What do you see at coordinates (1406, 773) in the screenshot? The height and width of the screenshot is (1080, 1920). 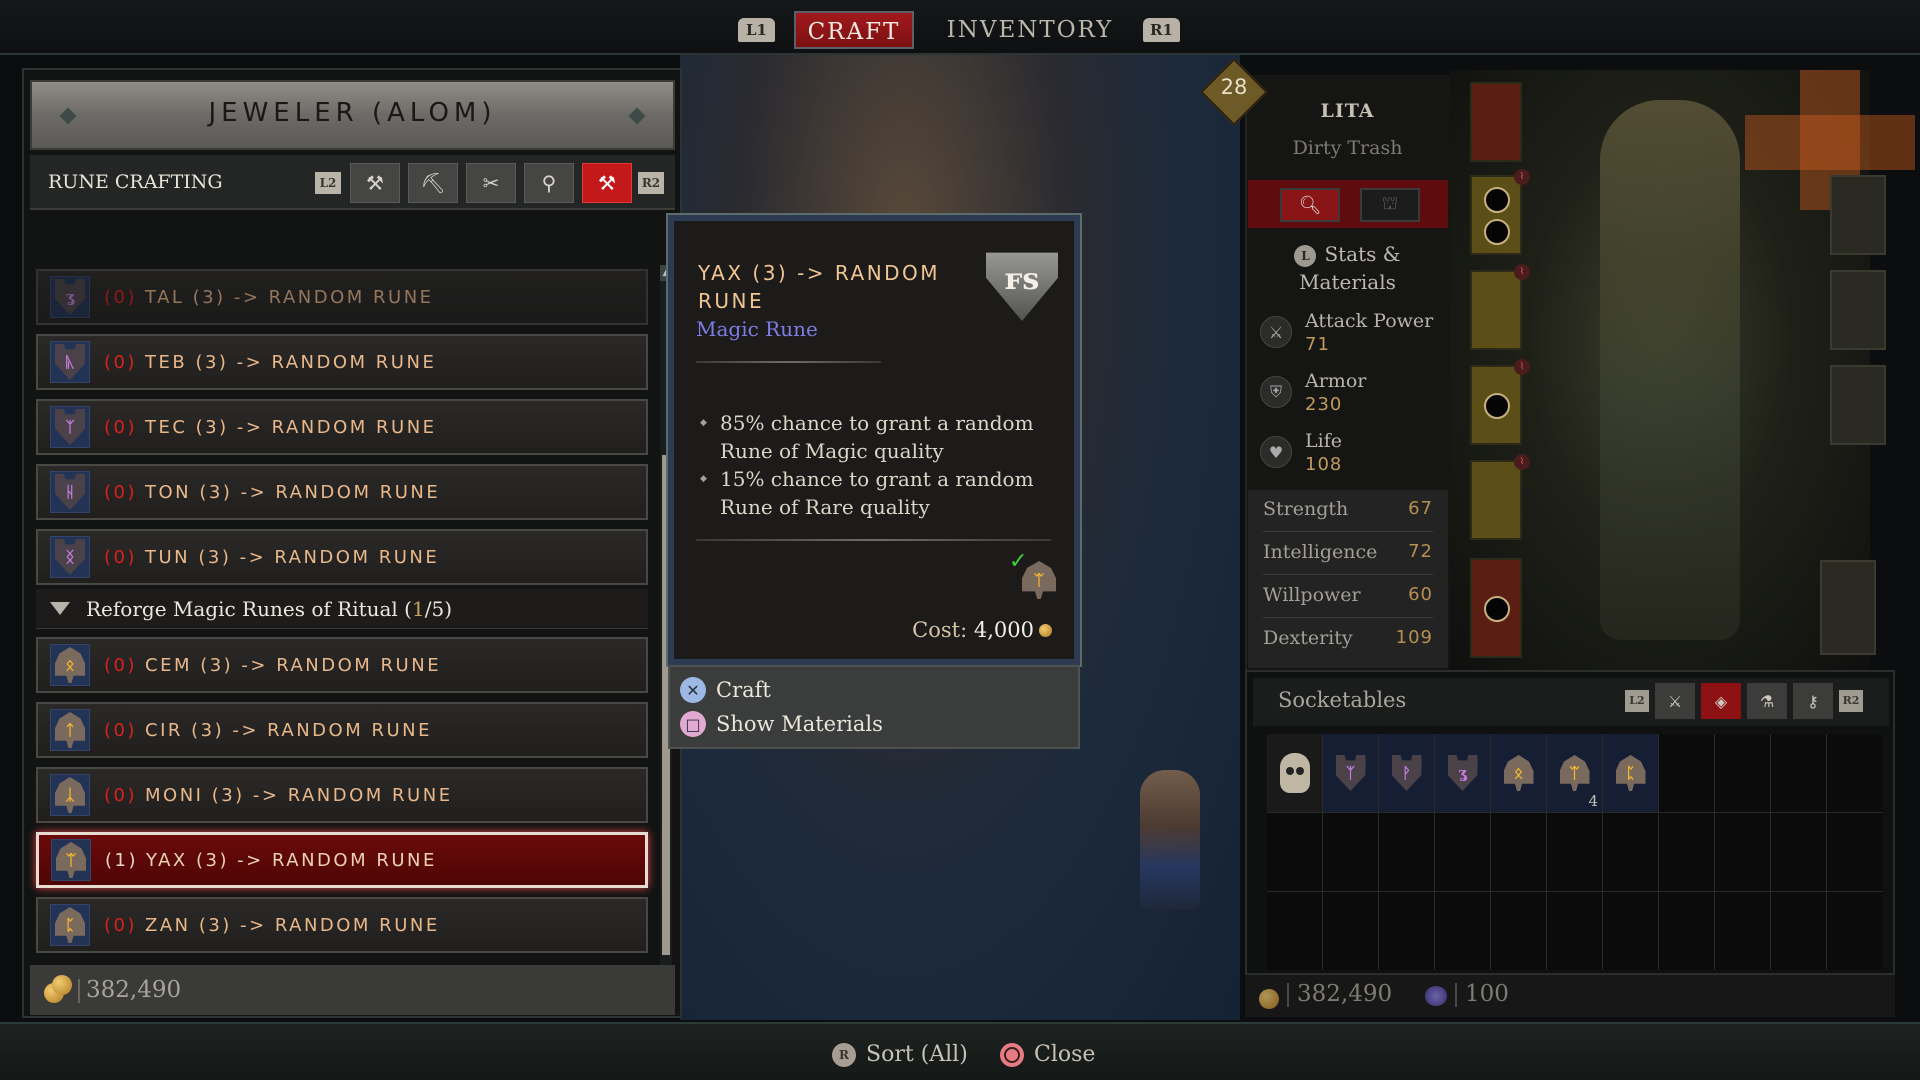 I see `socketable-magic-rune: ᚹ` at bounding box center [1406, 773].